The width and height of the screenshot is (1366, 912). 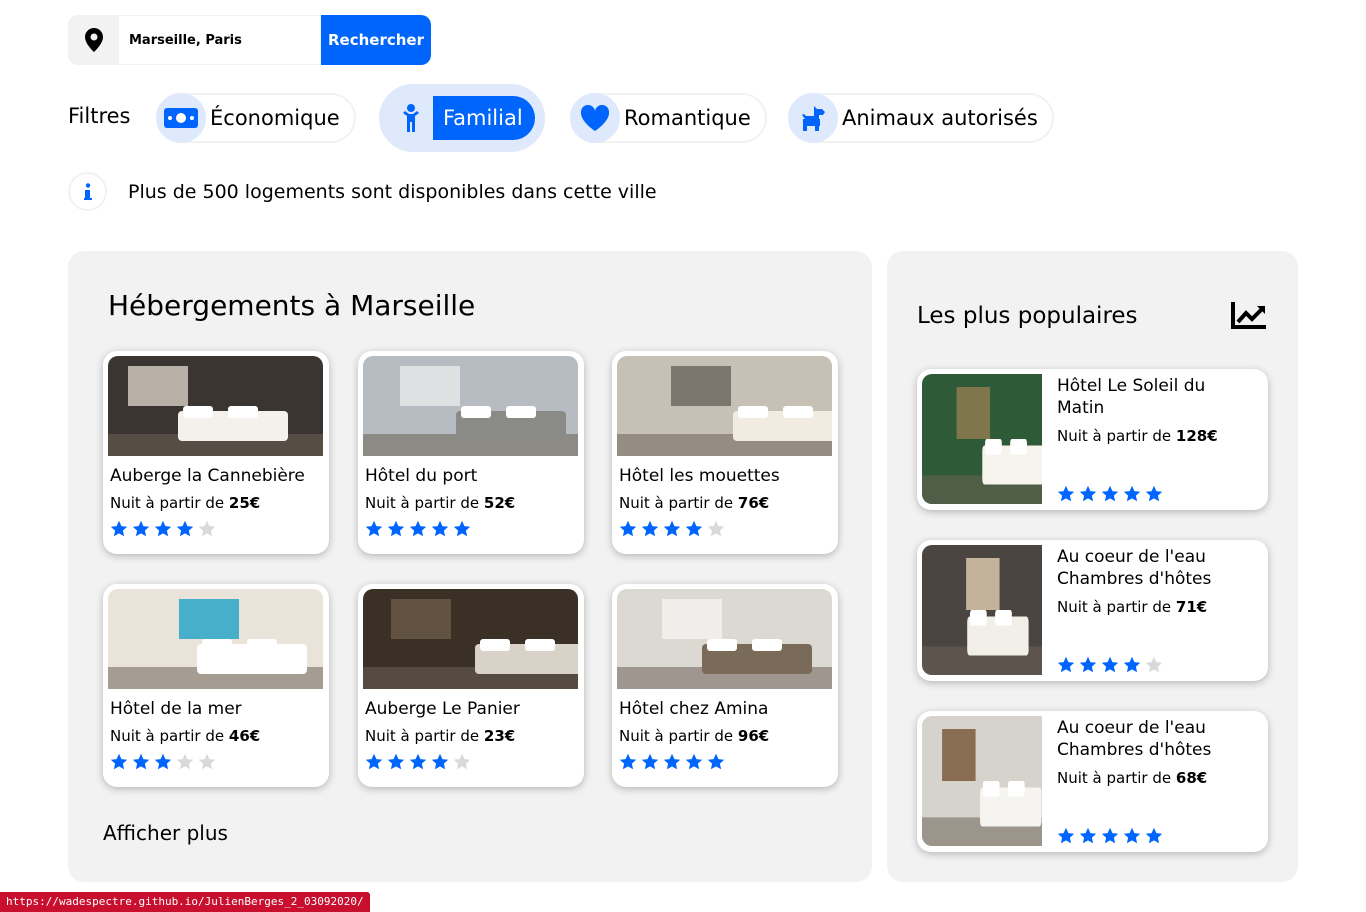 I want to click on accommodation-price: Nuit à partir de 52€, so click(x=472, y=503).